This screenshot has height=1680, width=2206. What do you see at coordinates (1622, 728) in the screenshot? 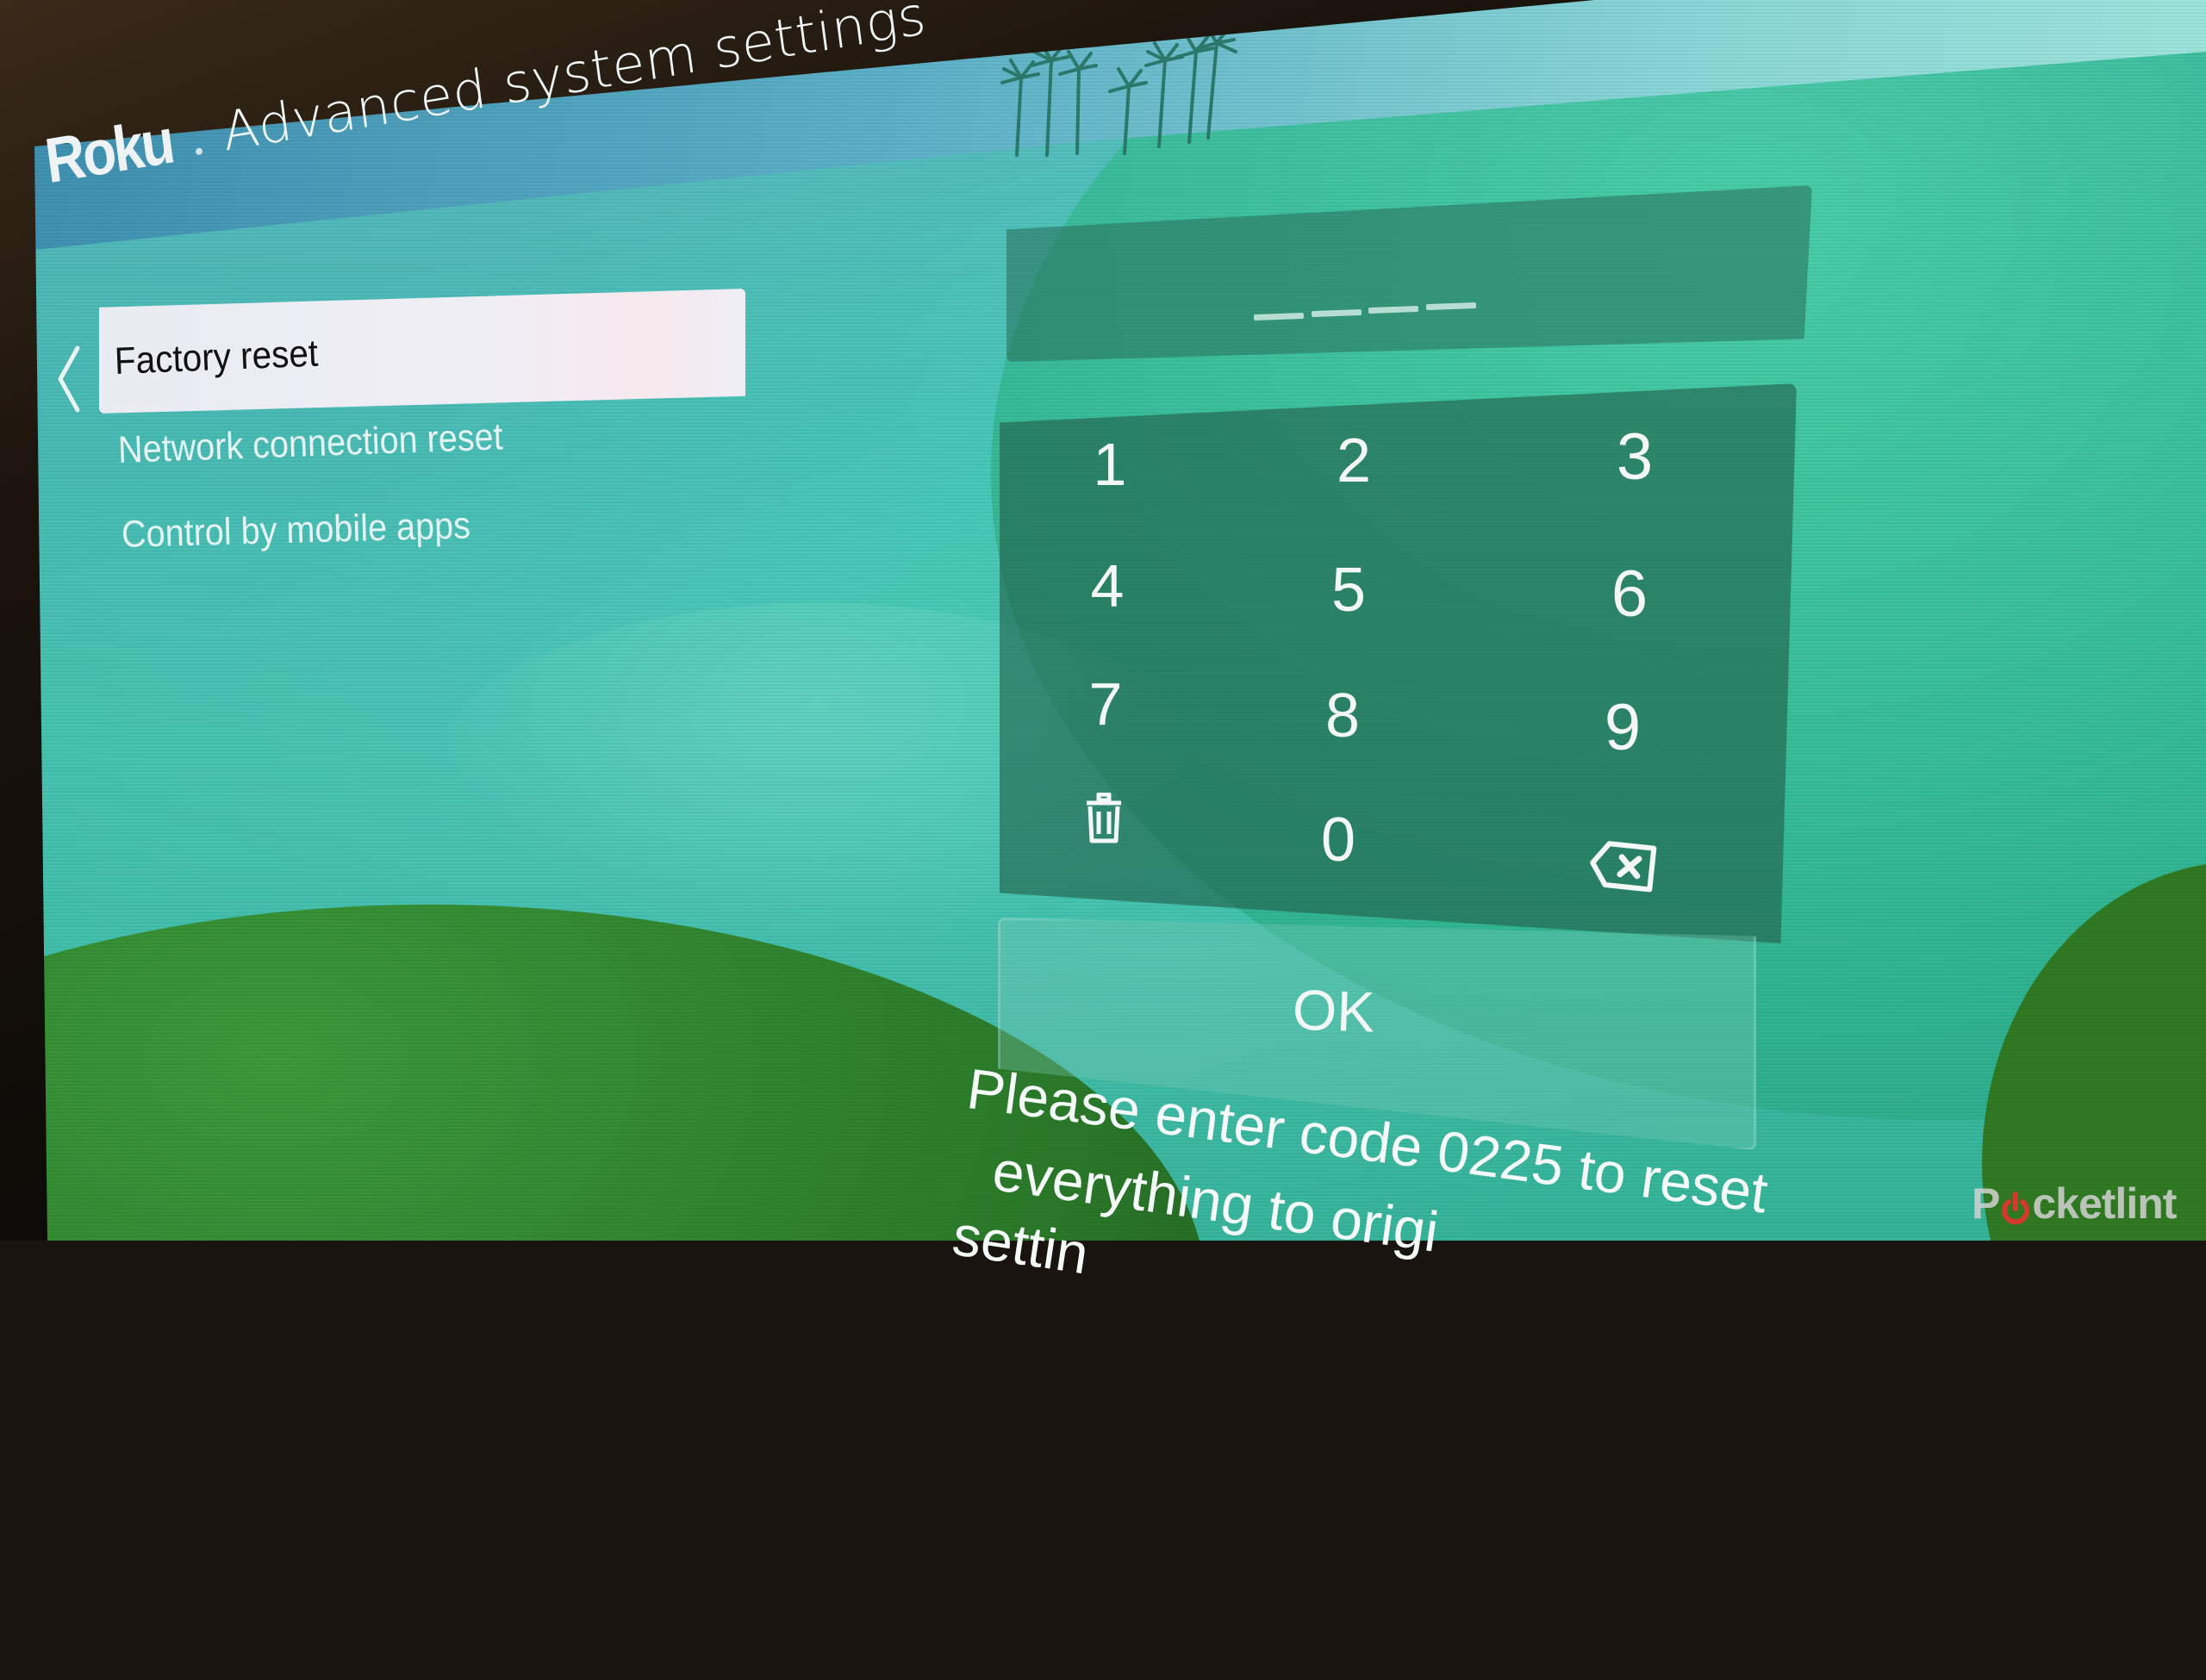
I see `key-9: 9` at bounding box center [1622, 728].